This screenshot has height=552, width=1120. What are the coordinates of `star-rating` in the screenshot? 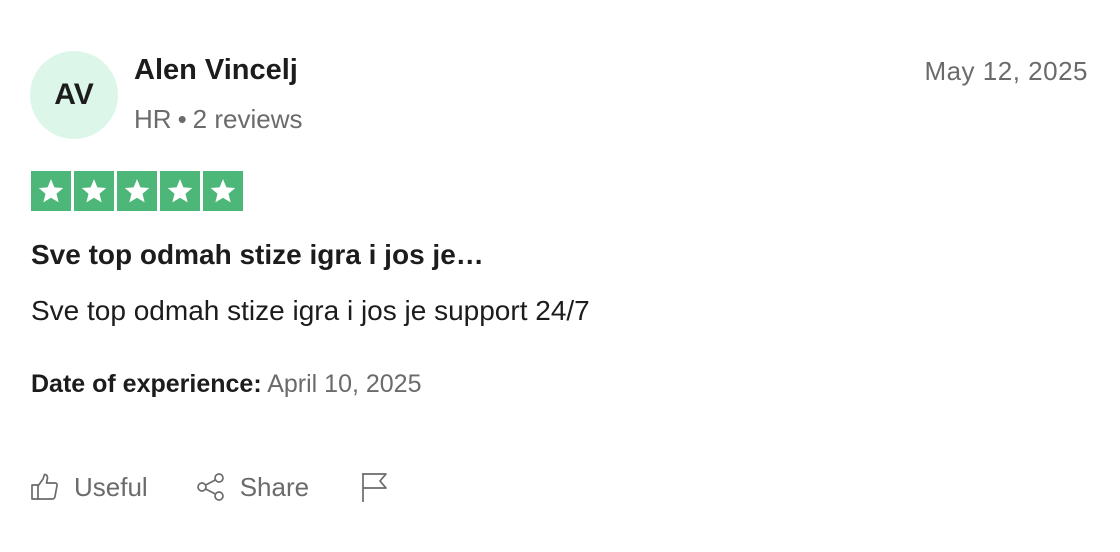 It's located at (137, 191).